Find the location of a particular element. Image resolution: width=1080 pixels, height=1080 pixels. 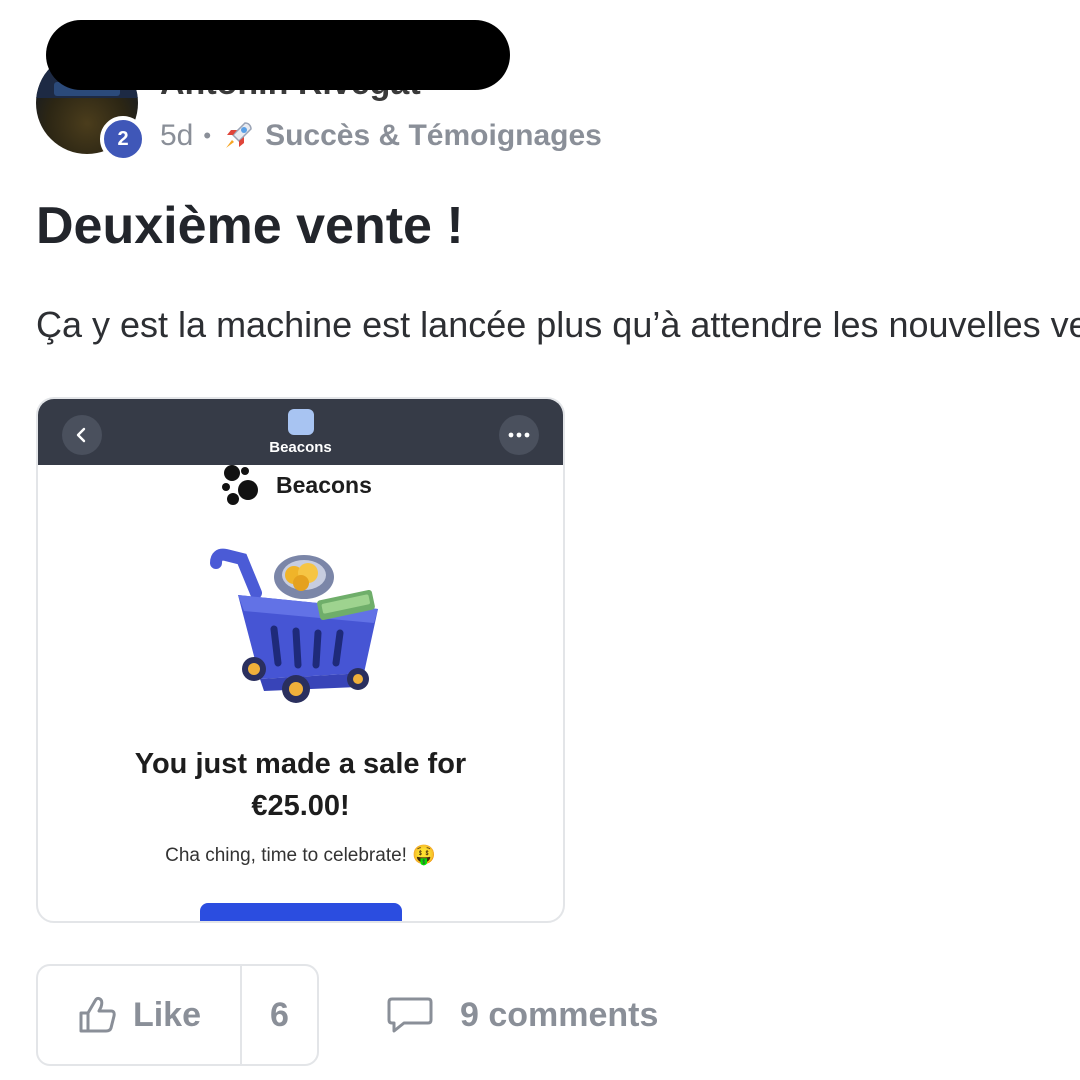

like-control: Like 6 is located at coordinates (177, 1015).